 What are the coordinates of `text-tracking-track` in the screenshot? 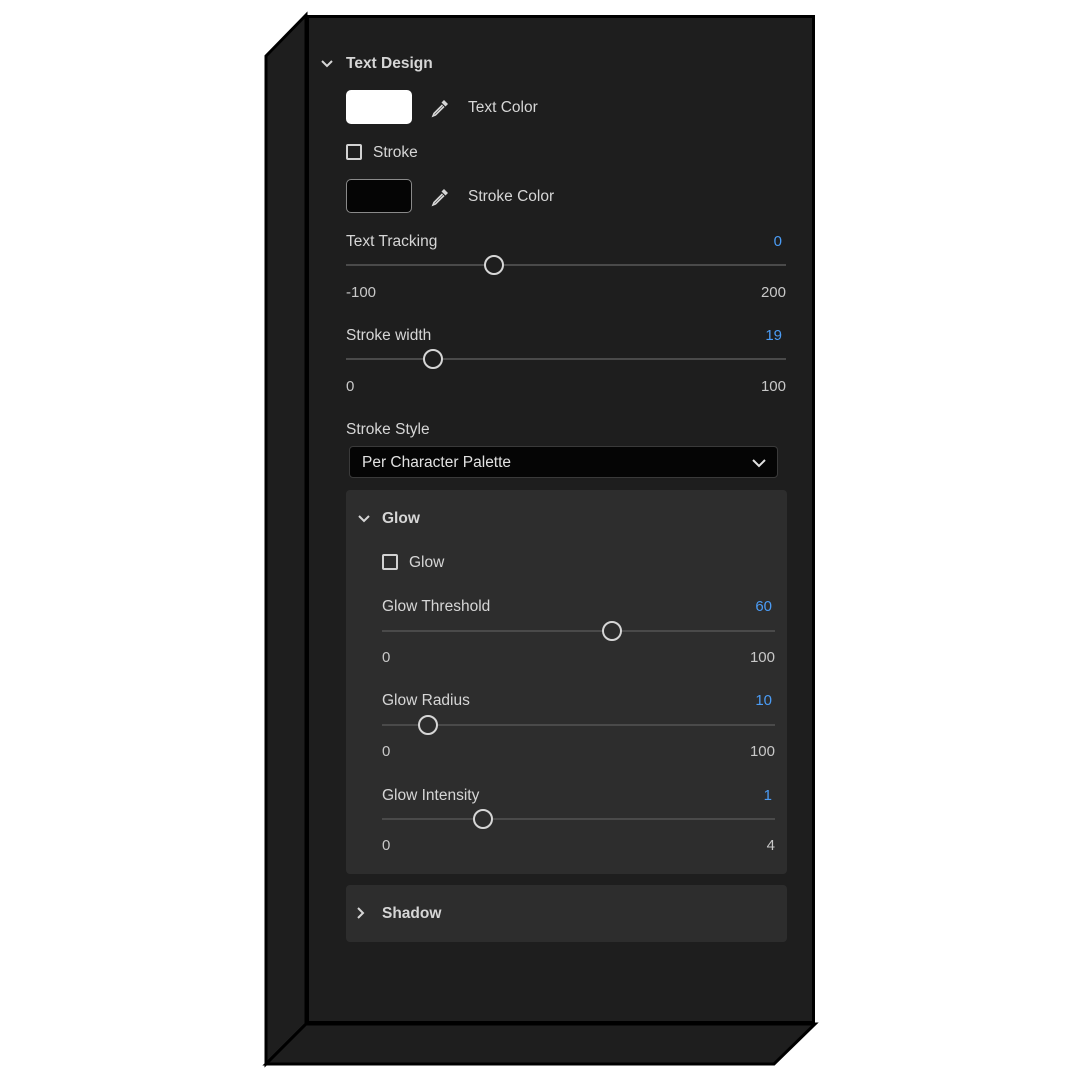 It's located at (566, 265).